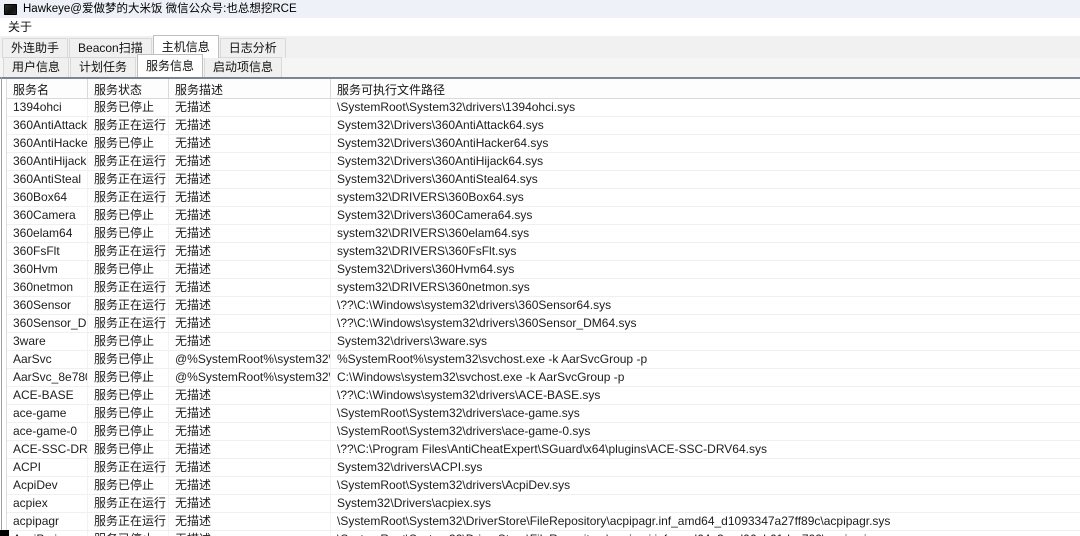 This screenshot has width=1080, height=536. I want to click on column-header-1: 服务名, so click(47, 88).